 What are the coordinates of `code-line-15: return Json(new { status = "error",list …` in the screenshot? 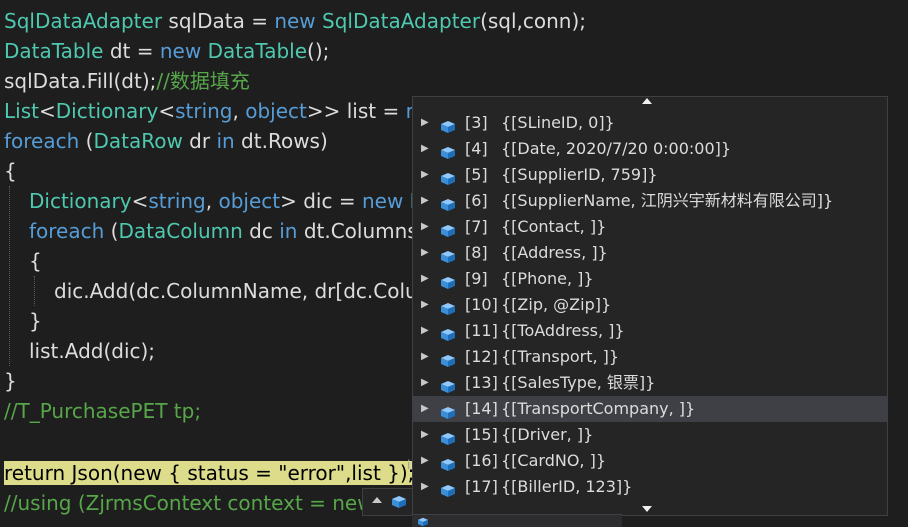 It's located at (209, 473).